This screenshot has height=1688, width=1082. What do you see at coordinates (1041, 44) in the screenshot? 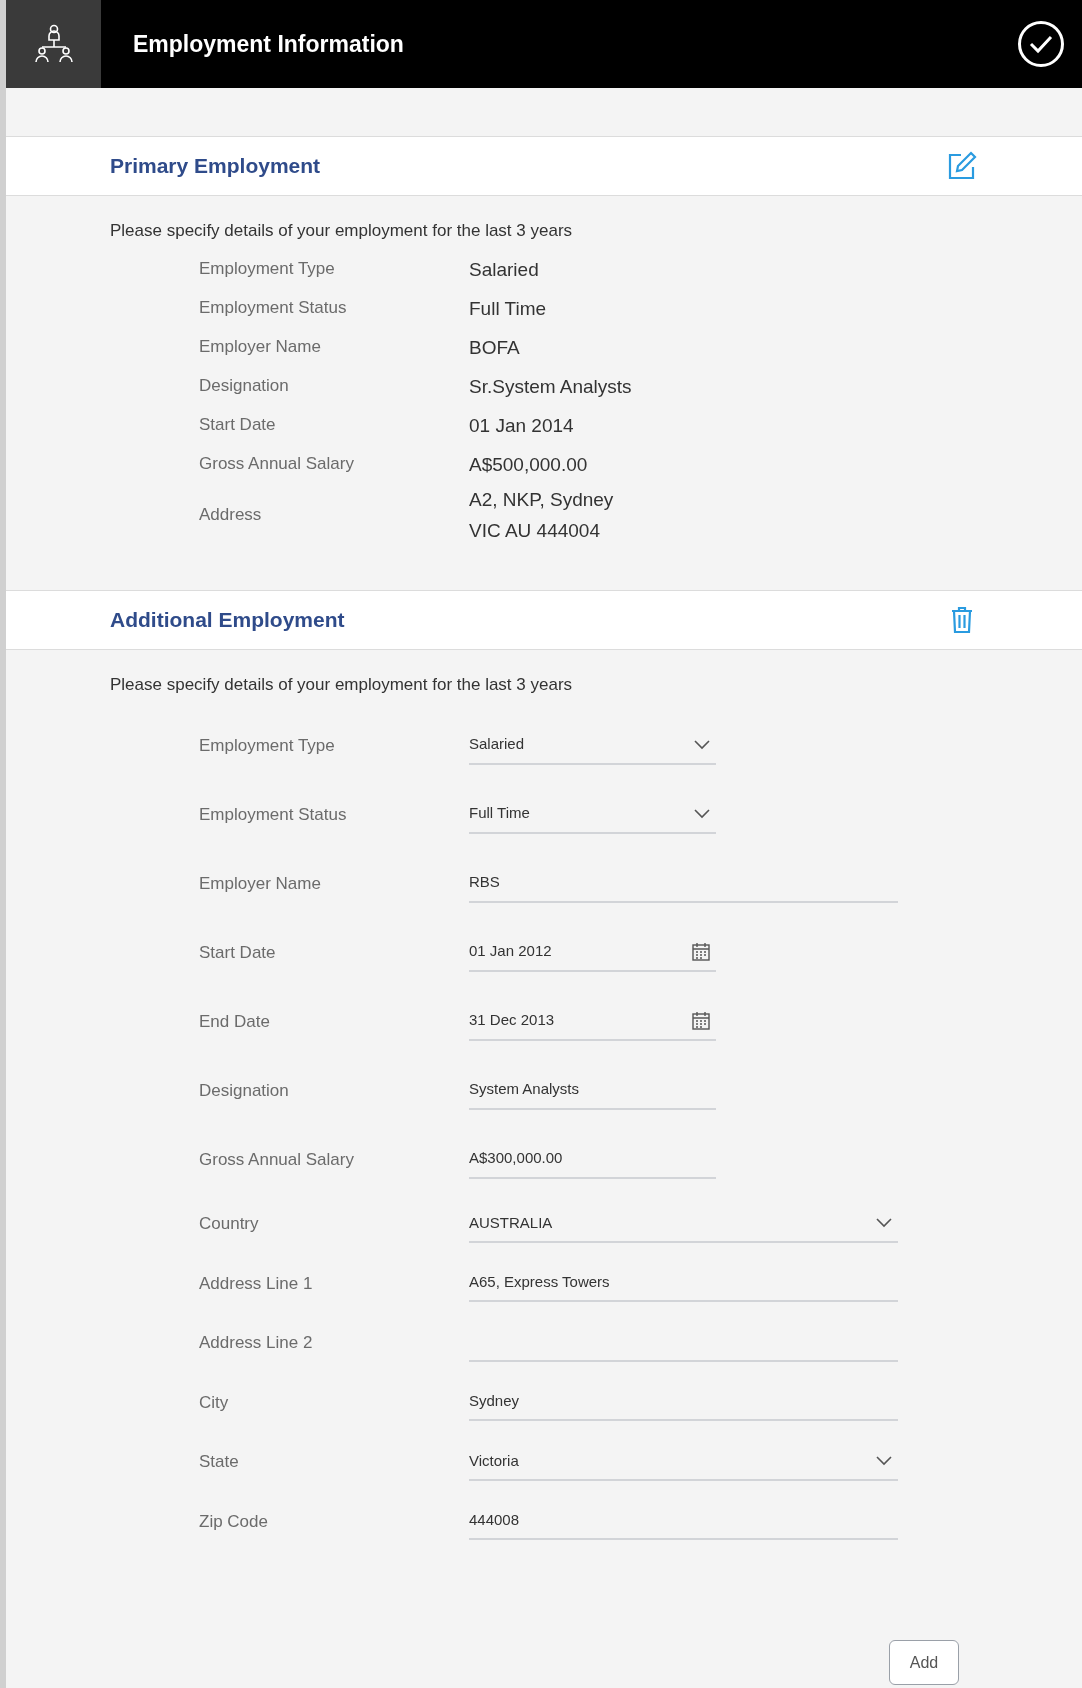
I see `check-circle-icon` at bounding box center [1041, 44].